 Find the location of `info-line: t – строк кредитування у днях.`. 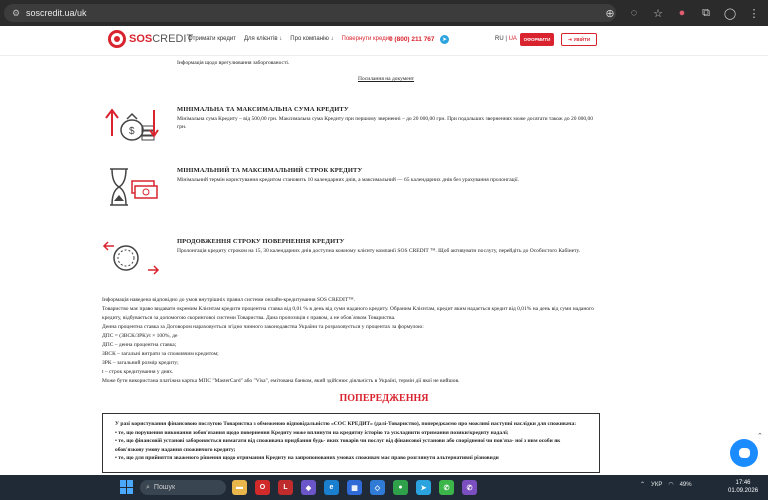

info-line: t – строк кредитування у днях. is located at coordinates (138, 372).